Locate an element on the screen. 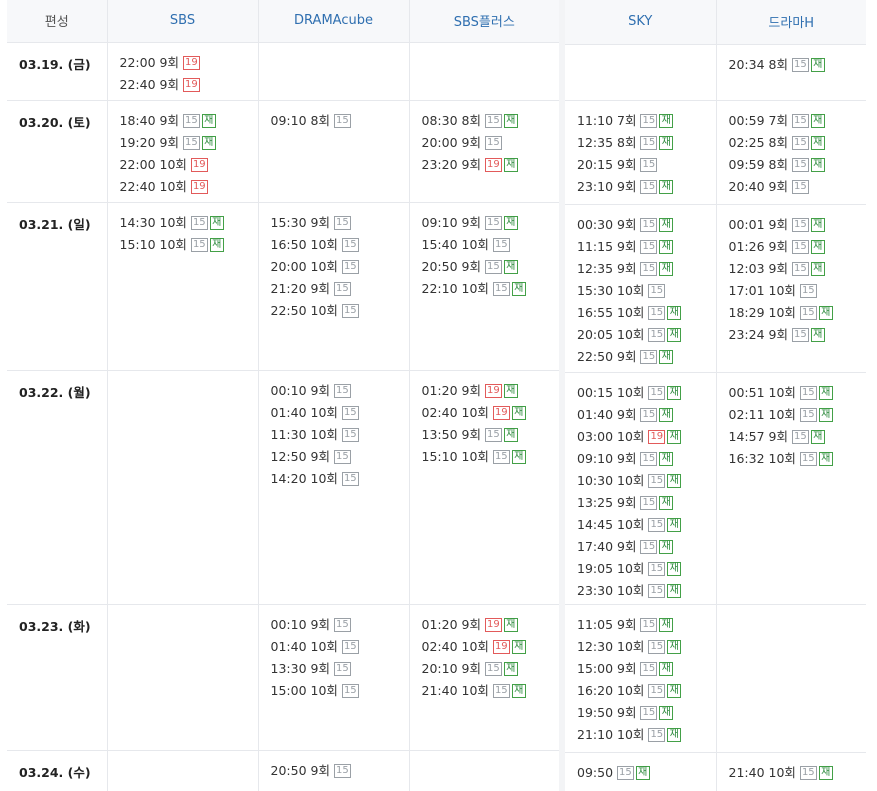 The width and height of the screenshot is (877, 791). schedule-entry: 17:01 10회 15 is located at coordinates (798, 291).